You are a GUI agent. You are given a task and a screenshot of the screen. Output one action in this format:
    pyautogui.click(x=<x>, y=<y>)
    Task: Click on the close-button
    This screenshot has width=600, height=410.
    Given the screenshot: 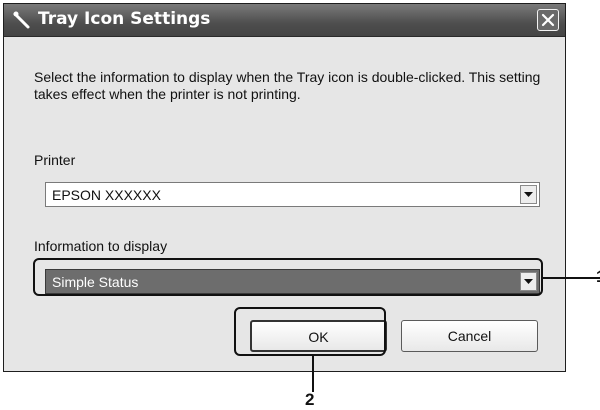 What is the action you would take?
    pyautogui.click(x=548, y=20)
    